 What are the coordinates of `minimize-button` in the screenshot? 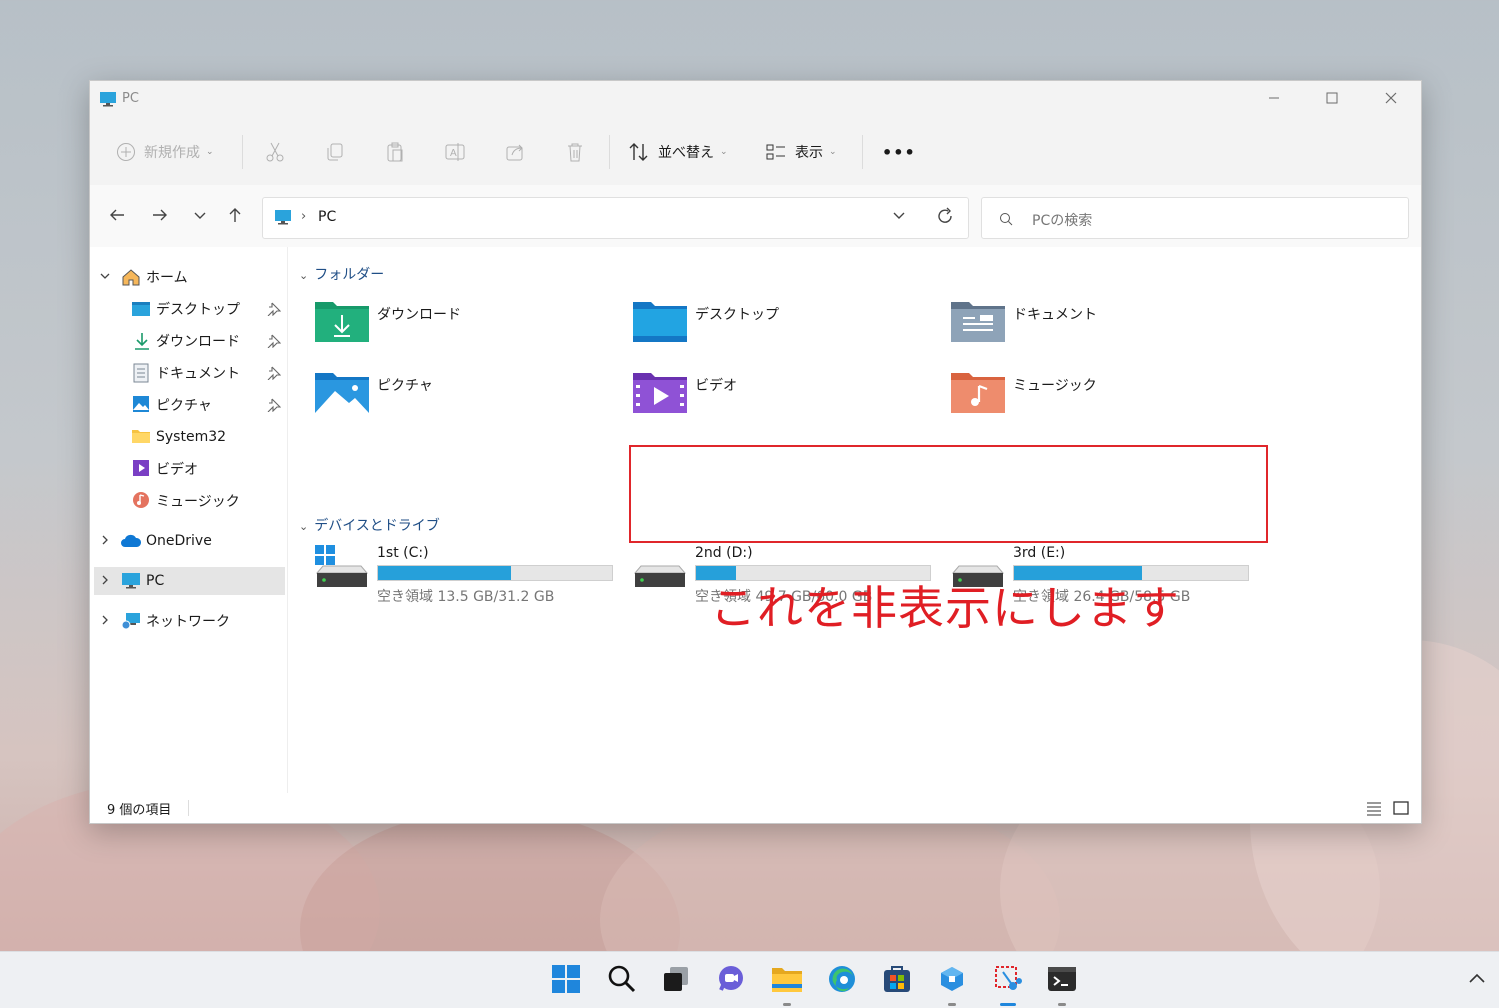 It's located at (1274, 99).